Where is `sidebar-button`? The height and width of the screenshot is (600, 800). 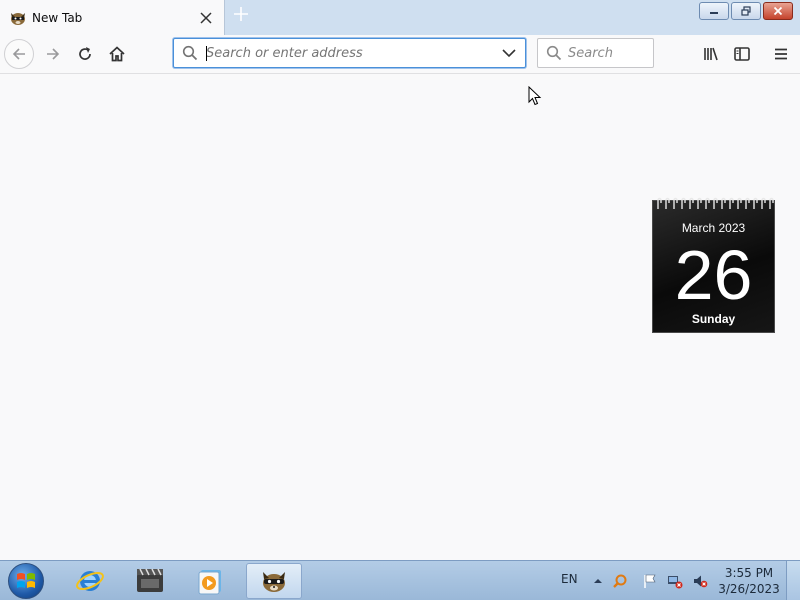 sidebar-button is located at coordinates (742, 54).